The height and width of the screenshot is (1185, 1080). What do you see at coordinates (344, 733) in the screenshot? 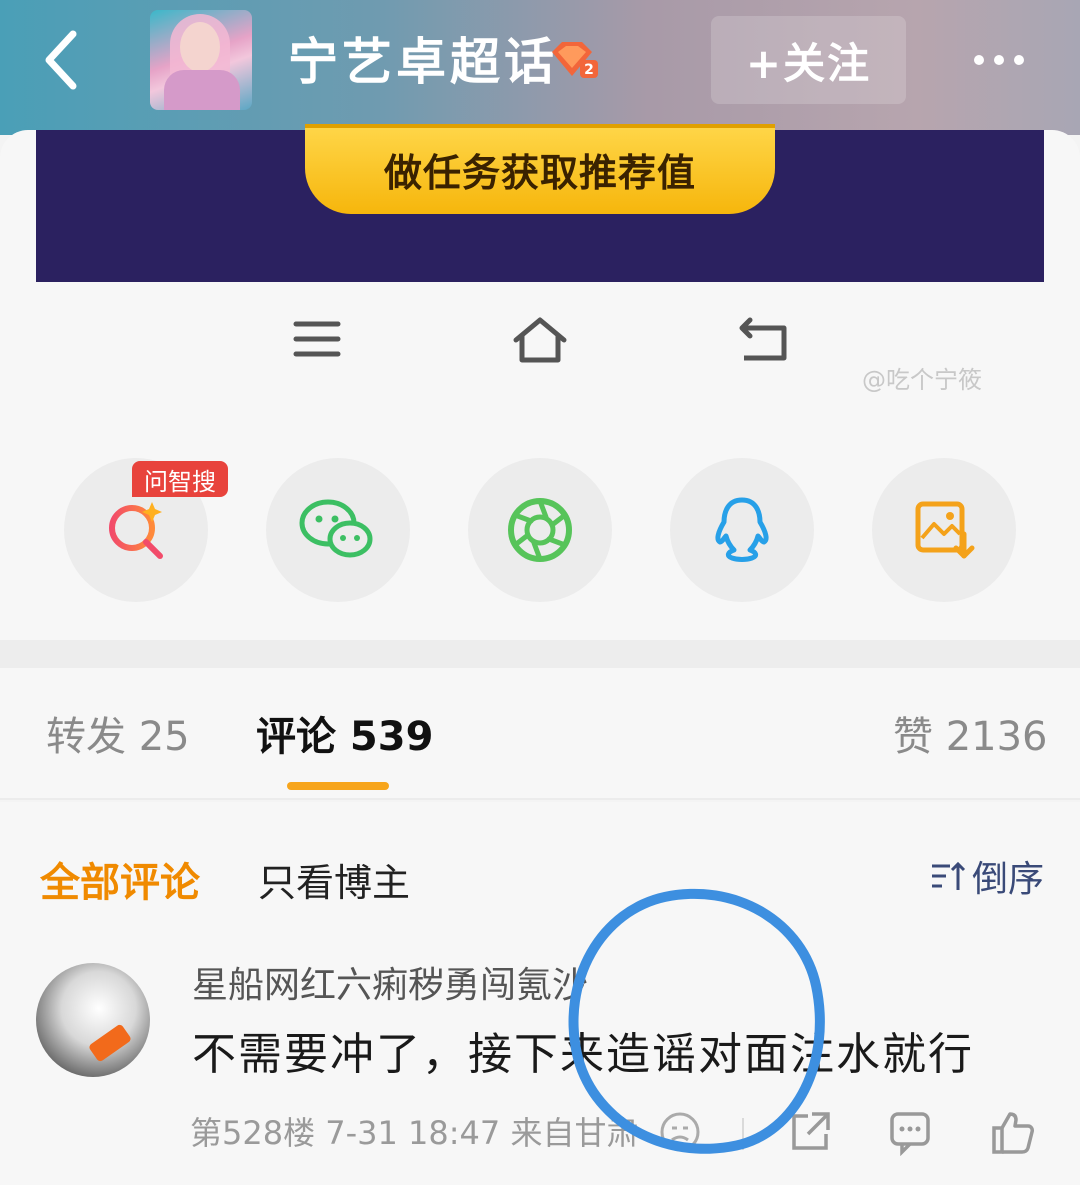
I see `tab-comment: 评论 539` at bounding box center [344, 733].